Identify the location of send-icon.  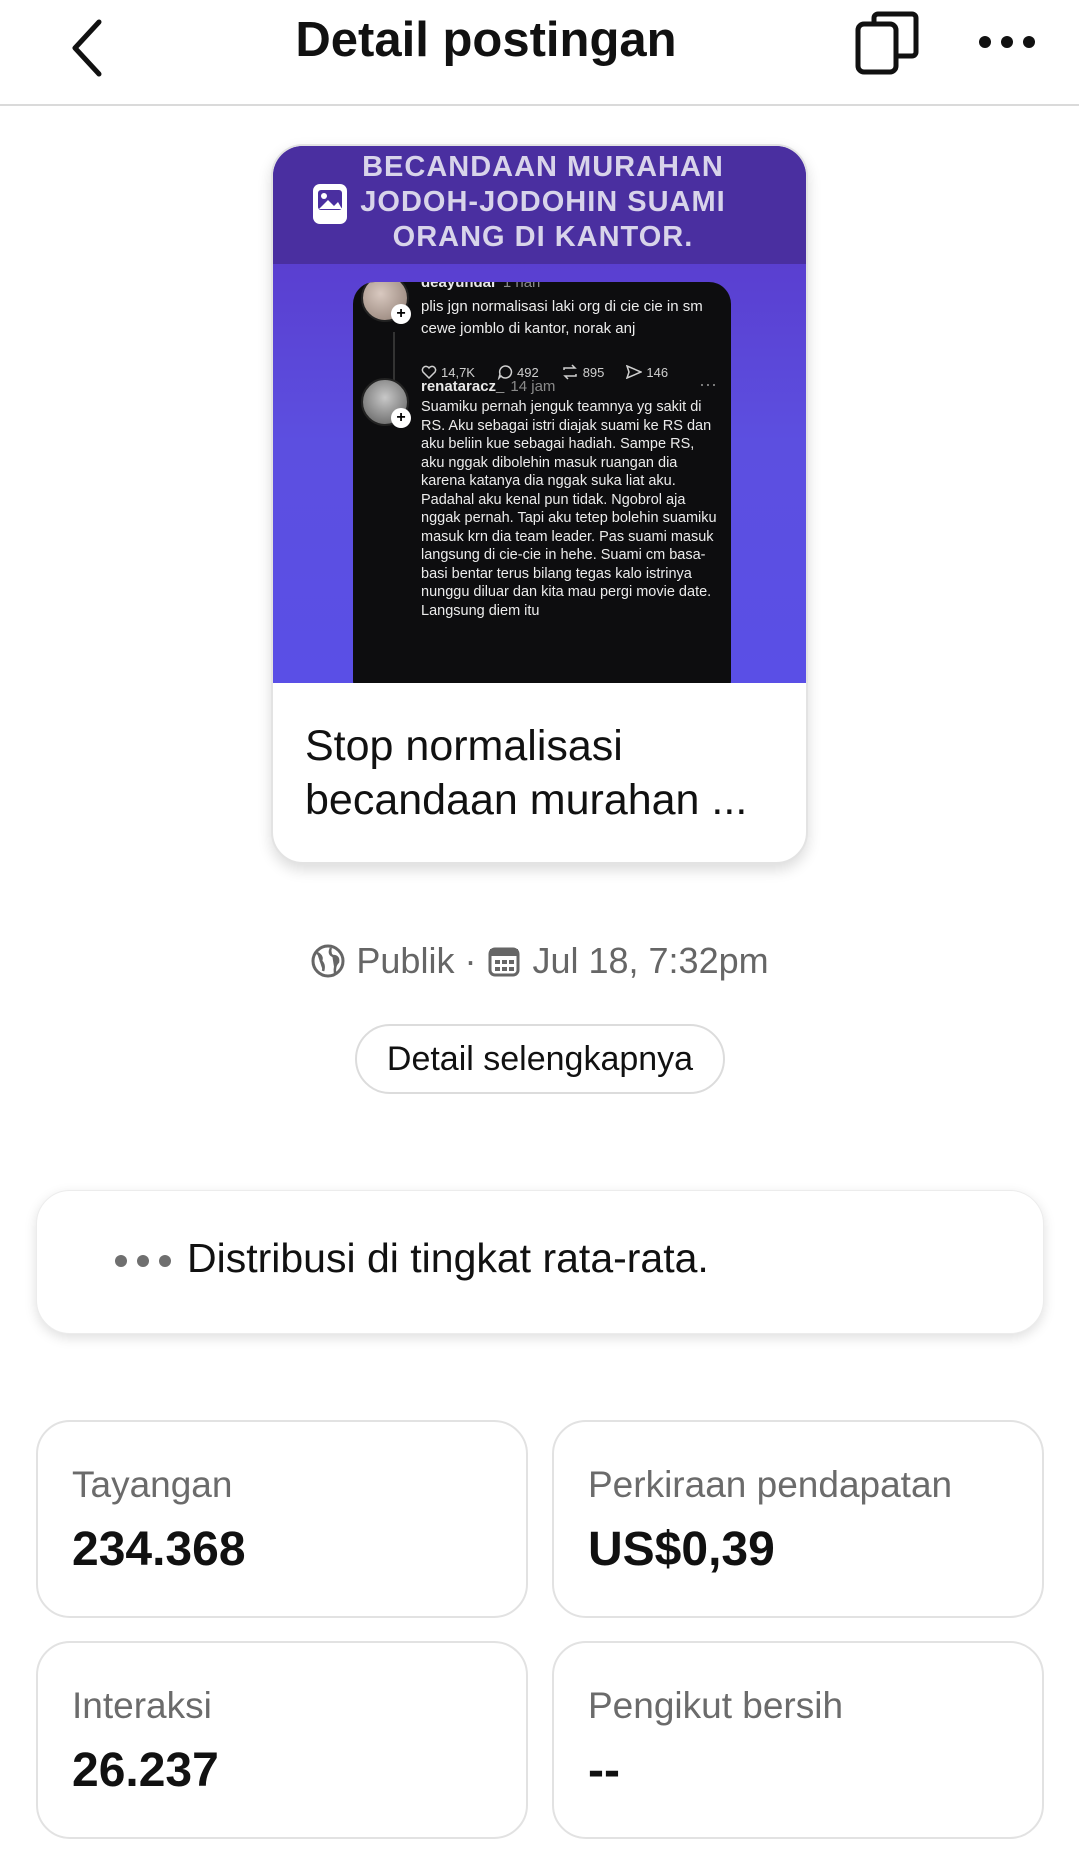
(634, 372).